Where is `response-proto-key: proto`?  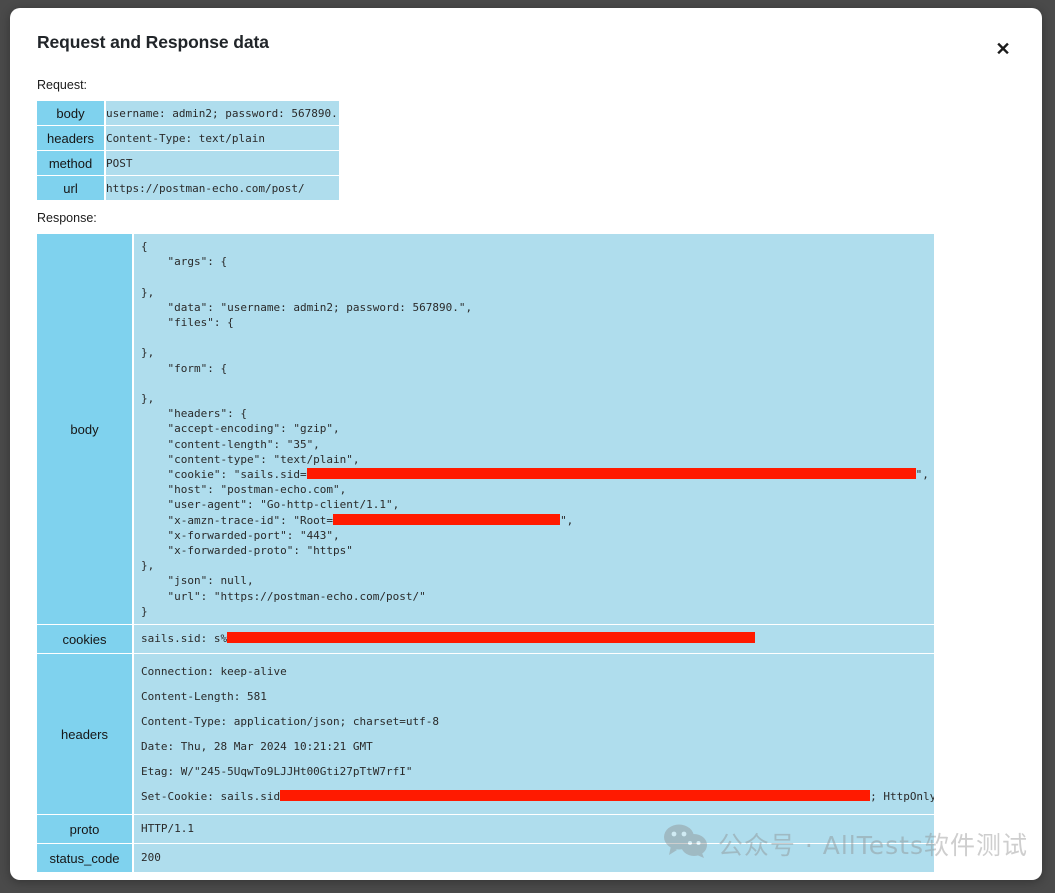
response-proto-key: proto is located at coordinates (85, 829).